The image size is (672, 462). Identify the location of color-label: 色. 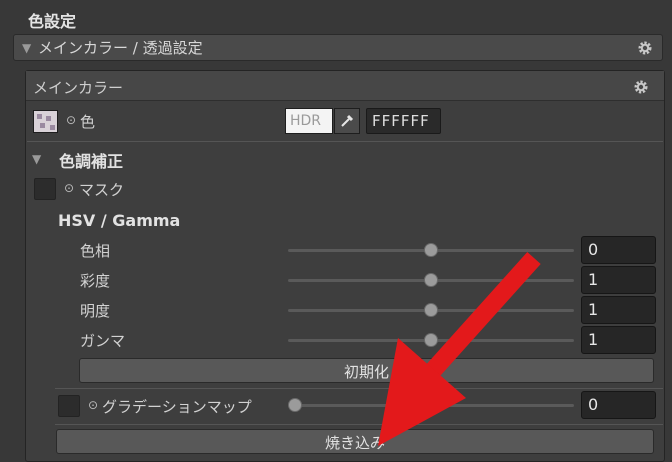
(88, 122).